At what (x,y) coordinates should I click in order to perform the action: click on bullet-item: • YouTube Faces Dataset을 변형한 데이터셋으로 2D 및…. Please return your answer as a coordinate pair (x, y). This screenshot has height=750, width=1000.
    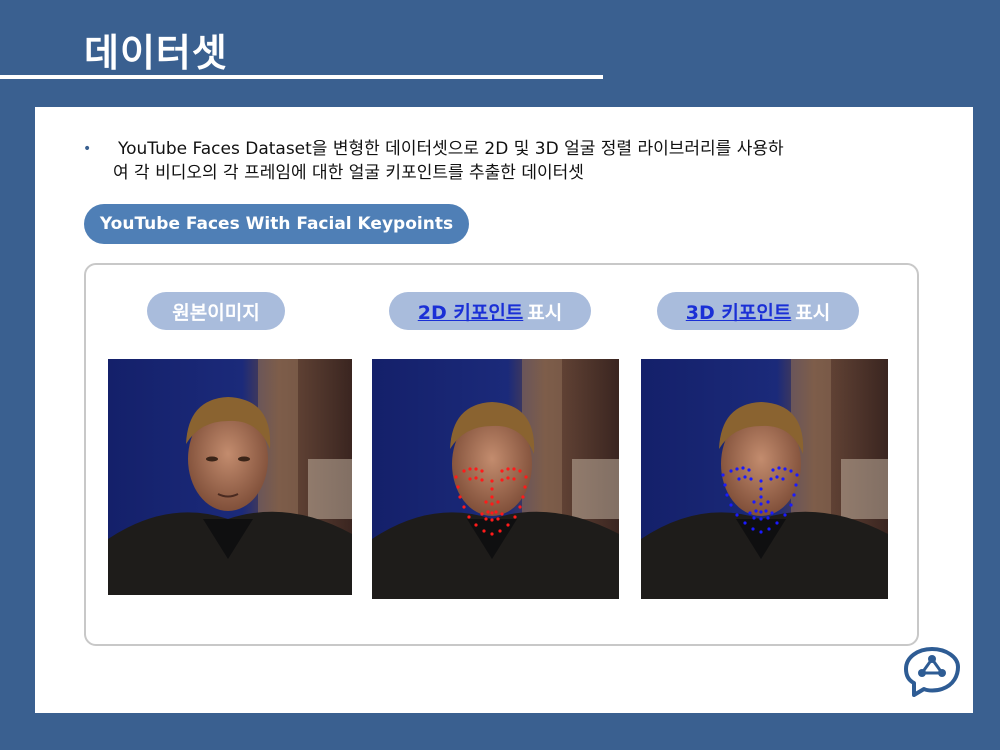
    Looking at the image, I should click on (498, 161).